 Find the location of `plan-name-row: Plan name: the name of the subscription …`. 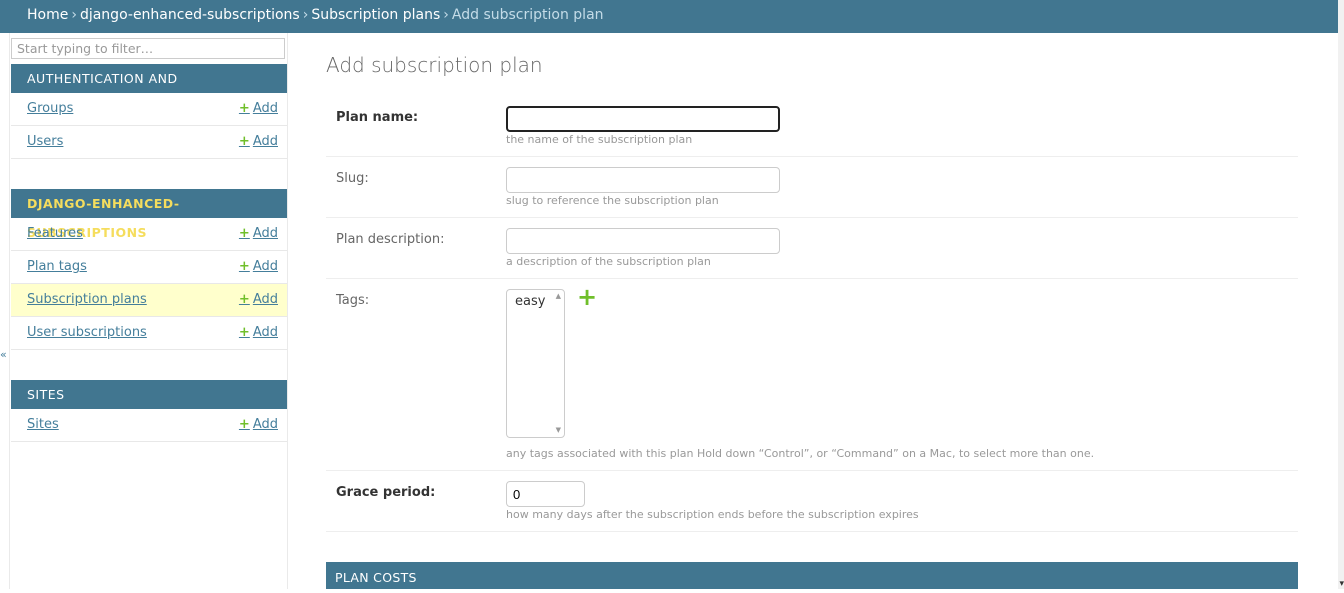

plan-name-row: Plan name: the name of the subscription … is located at coordinates (812, 124).